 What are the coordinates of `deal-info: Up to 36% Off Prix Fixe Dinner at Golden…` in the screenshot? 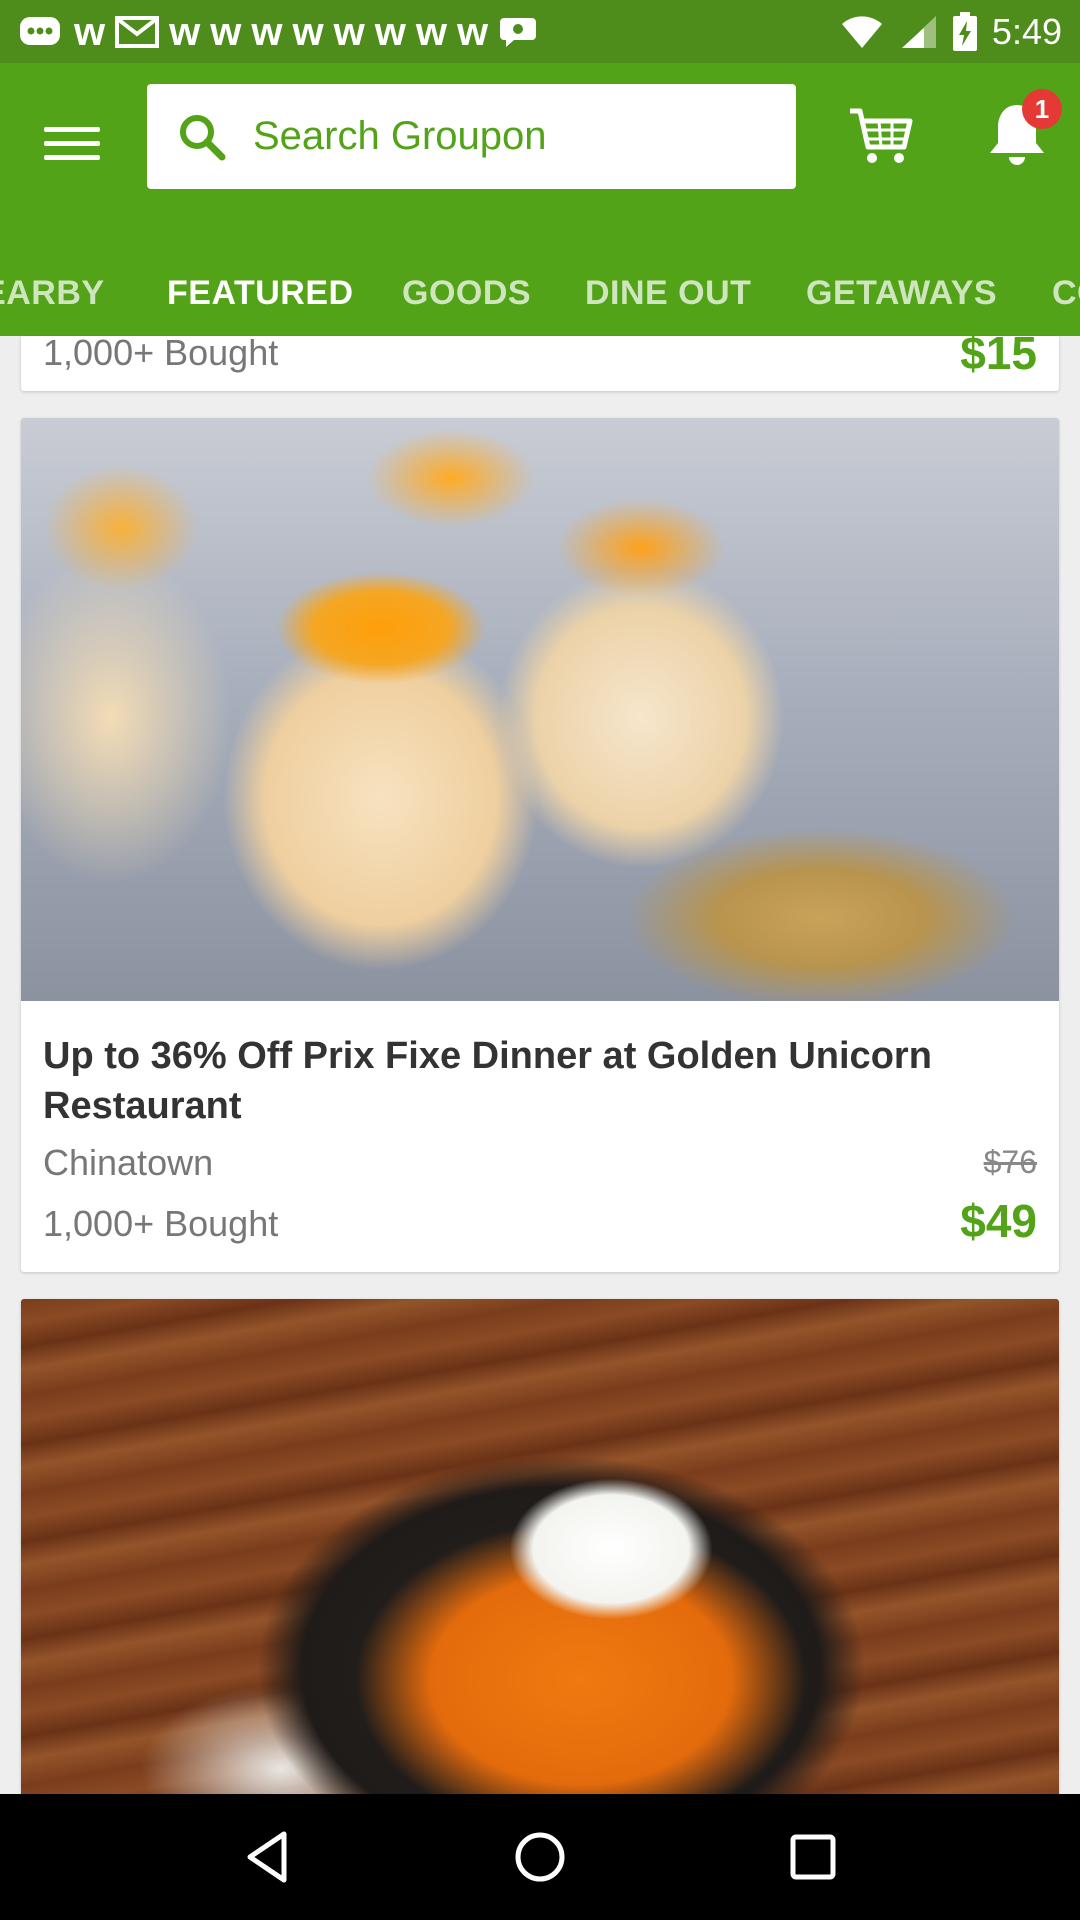 It's located at (540, 1136).